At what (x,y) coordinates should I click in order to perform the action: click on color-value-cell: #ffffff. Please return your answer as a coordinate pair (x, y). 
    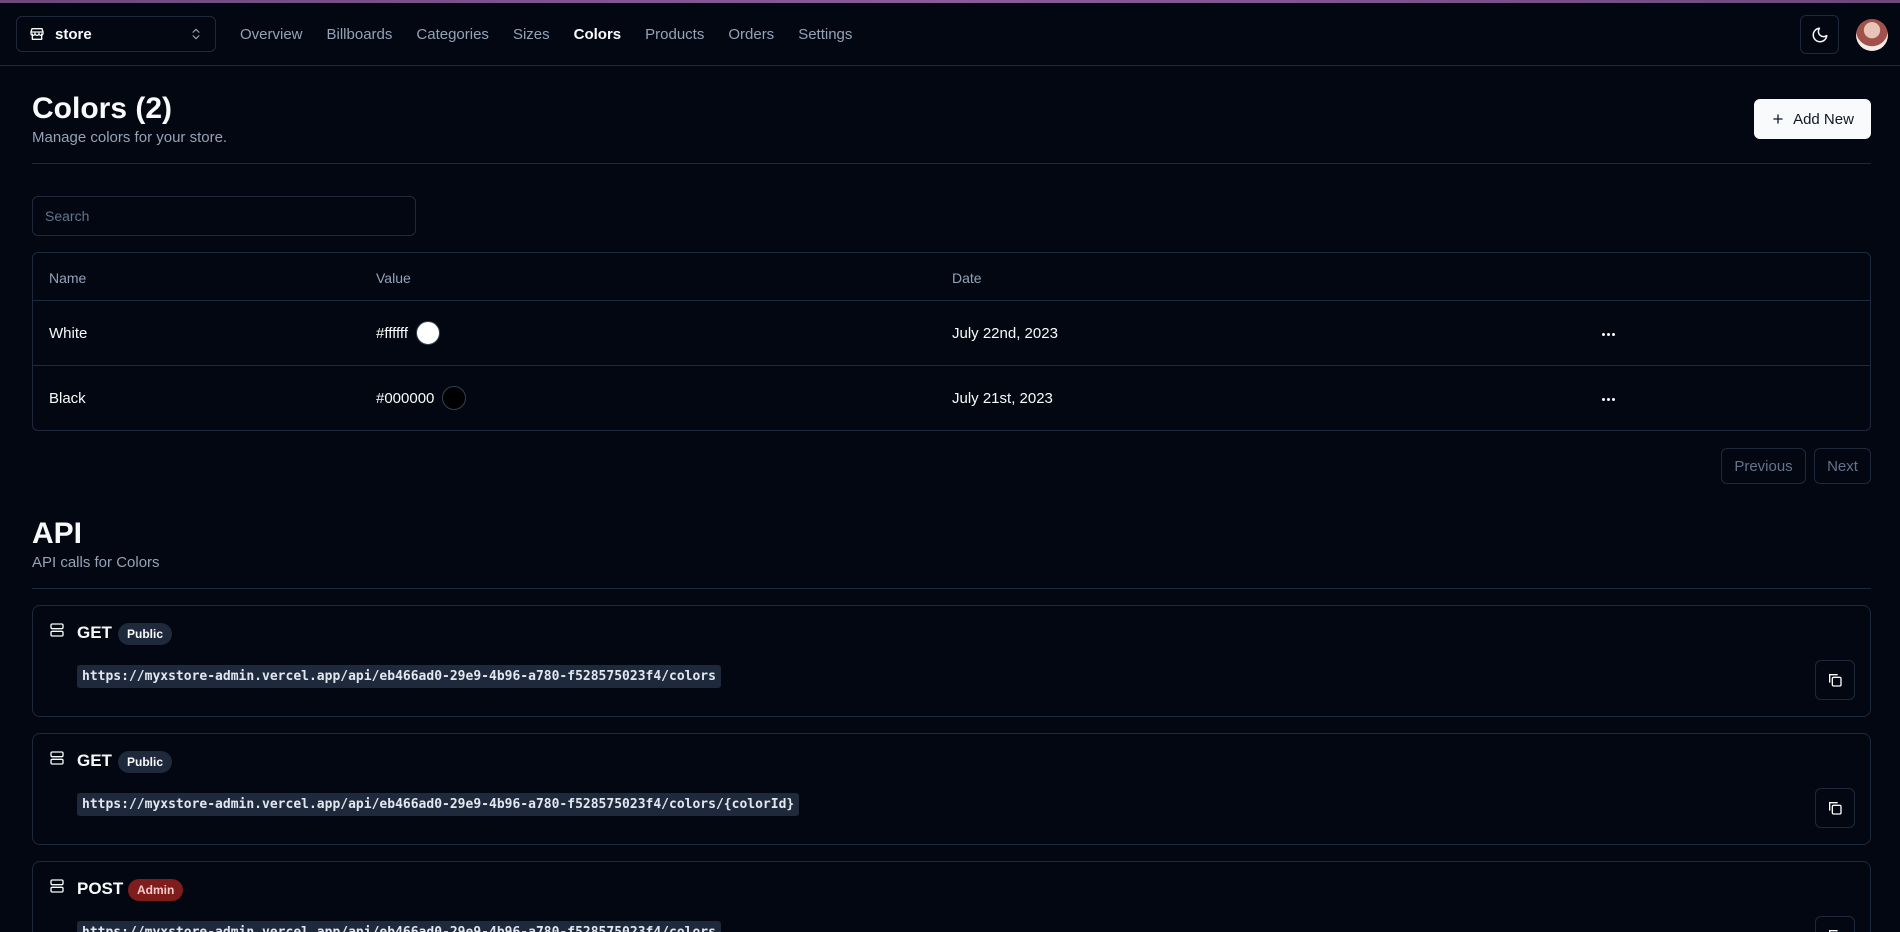
    Looking at the image, I should click on (408, 333).